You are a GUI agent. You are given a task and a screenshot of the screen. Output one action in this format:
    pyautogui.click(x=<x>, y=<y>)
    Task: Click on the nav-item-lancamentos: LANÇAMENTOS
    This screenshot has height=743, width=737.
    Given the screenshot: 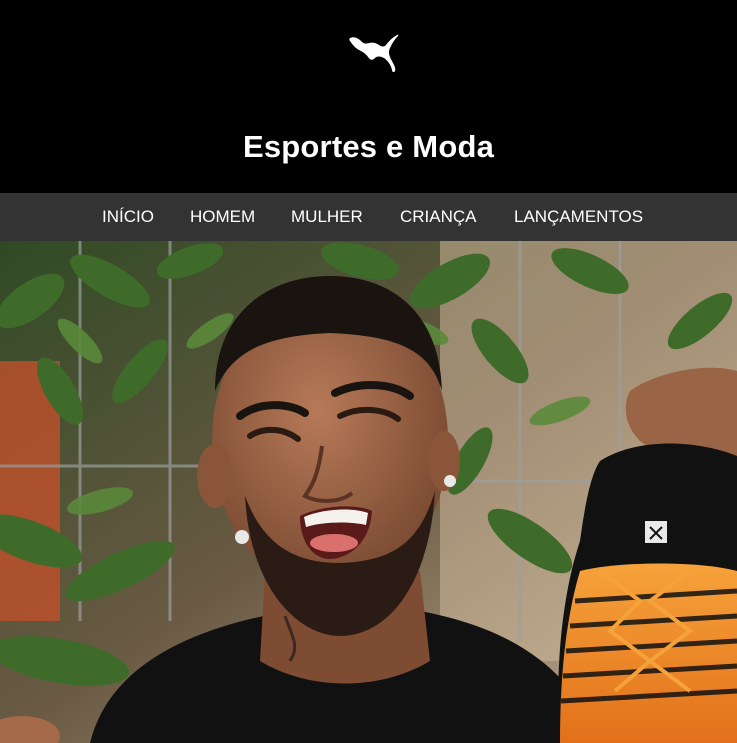 What is the action you would take?
    pyautogui.click(x=578, y=217)
    